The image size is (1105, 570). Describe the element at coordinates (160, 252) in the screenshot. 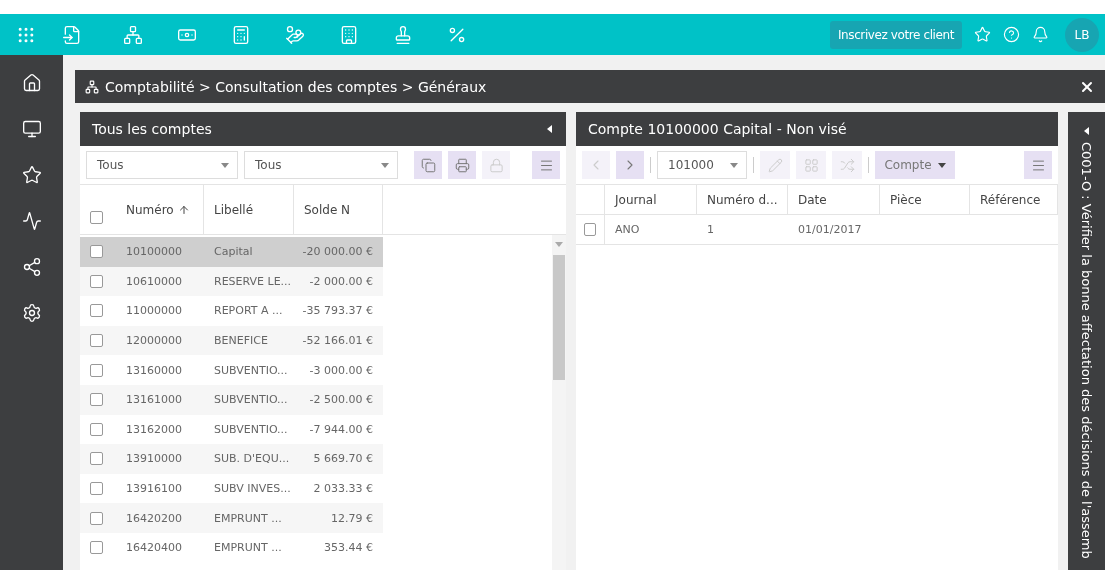

I see `table-cell: 10100000` at that location.